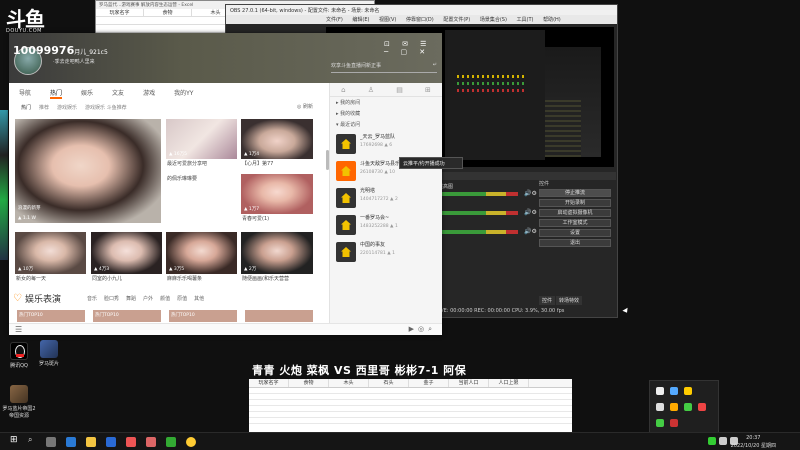  I want to click on tab-my-yy: 我的YY, so click(183, 92).